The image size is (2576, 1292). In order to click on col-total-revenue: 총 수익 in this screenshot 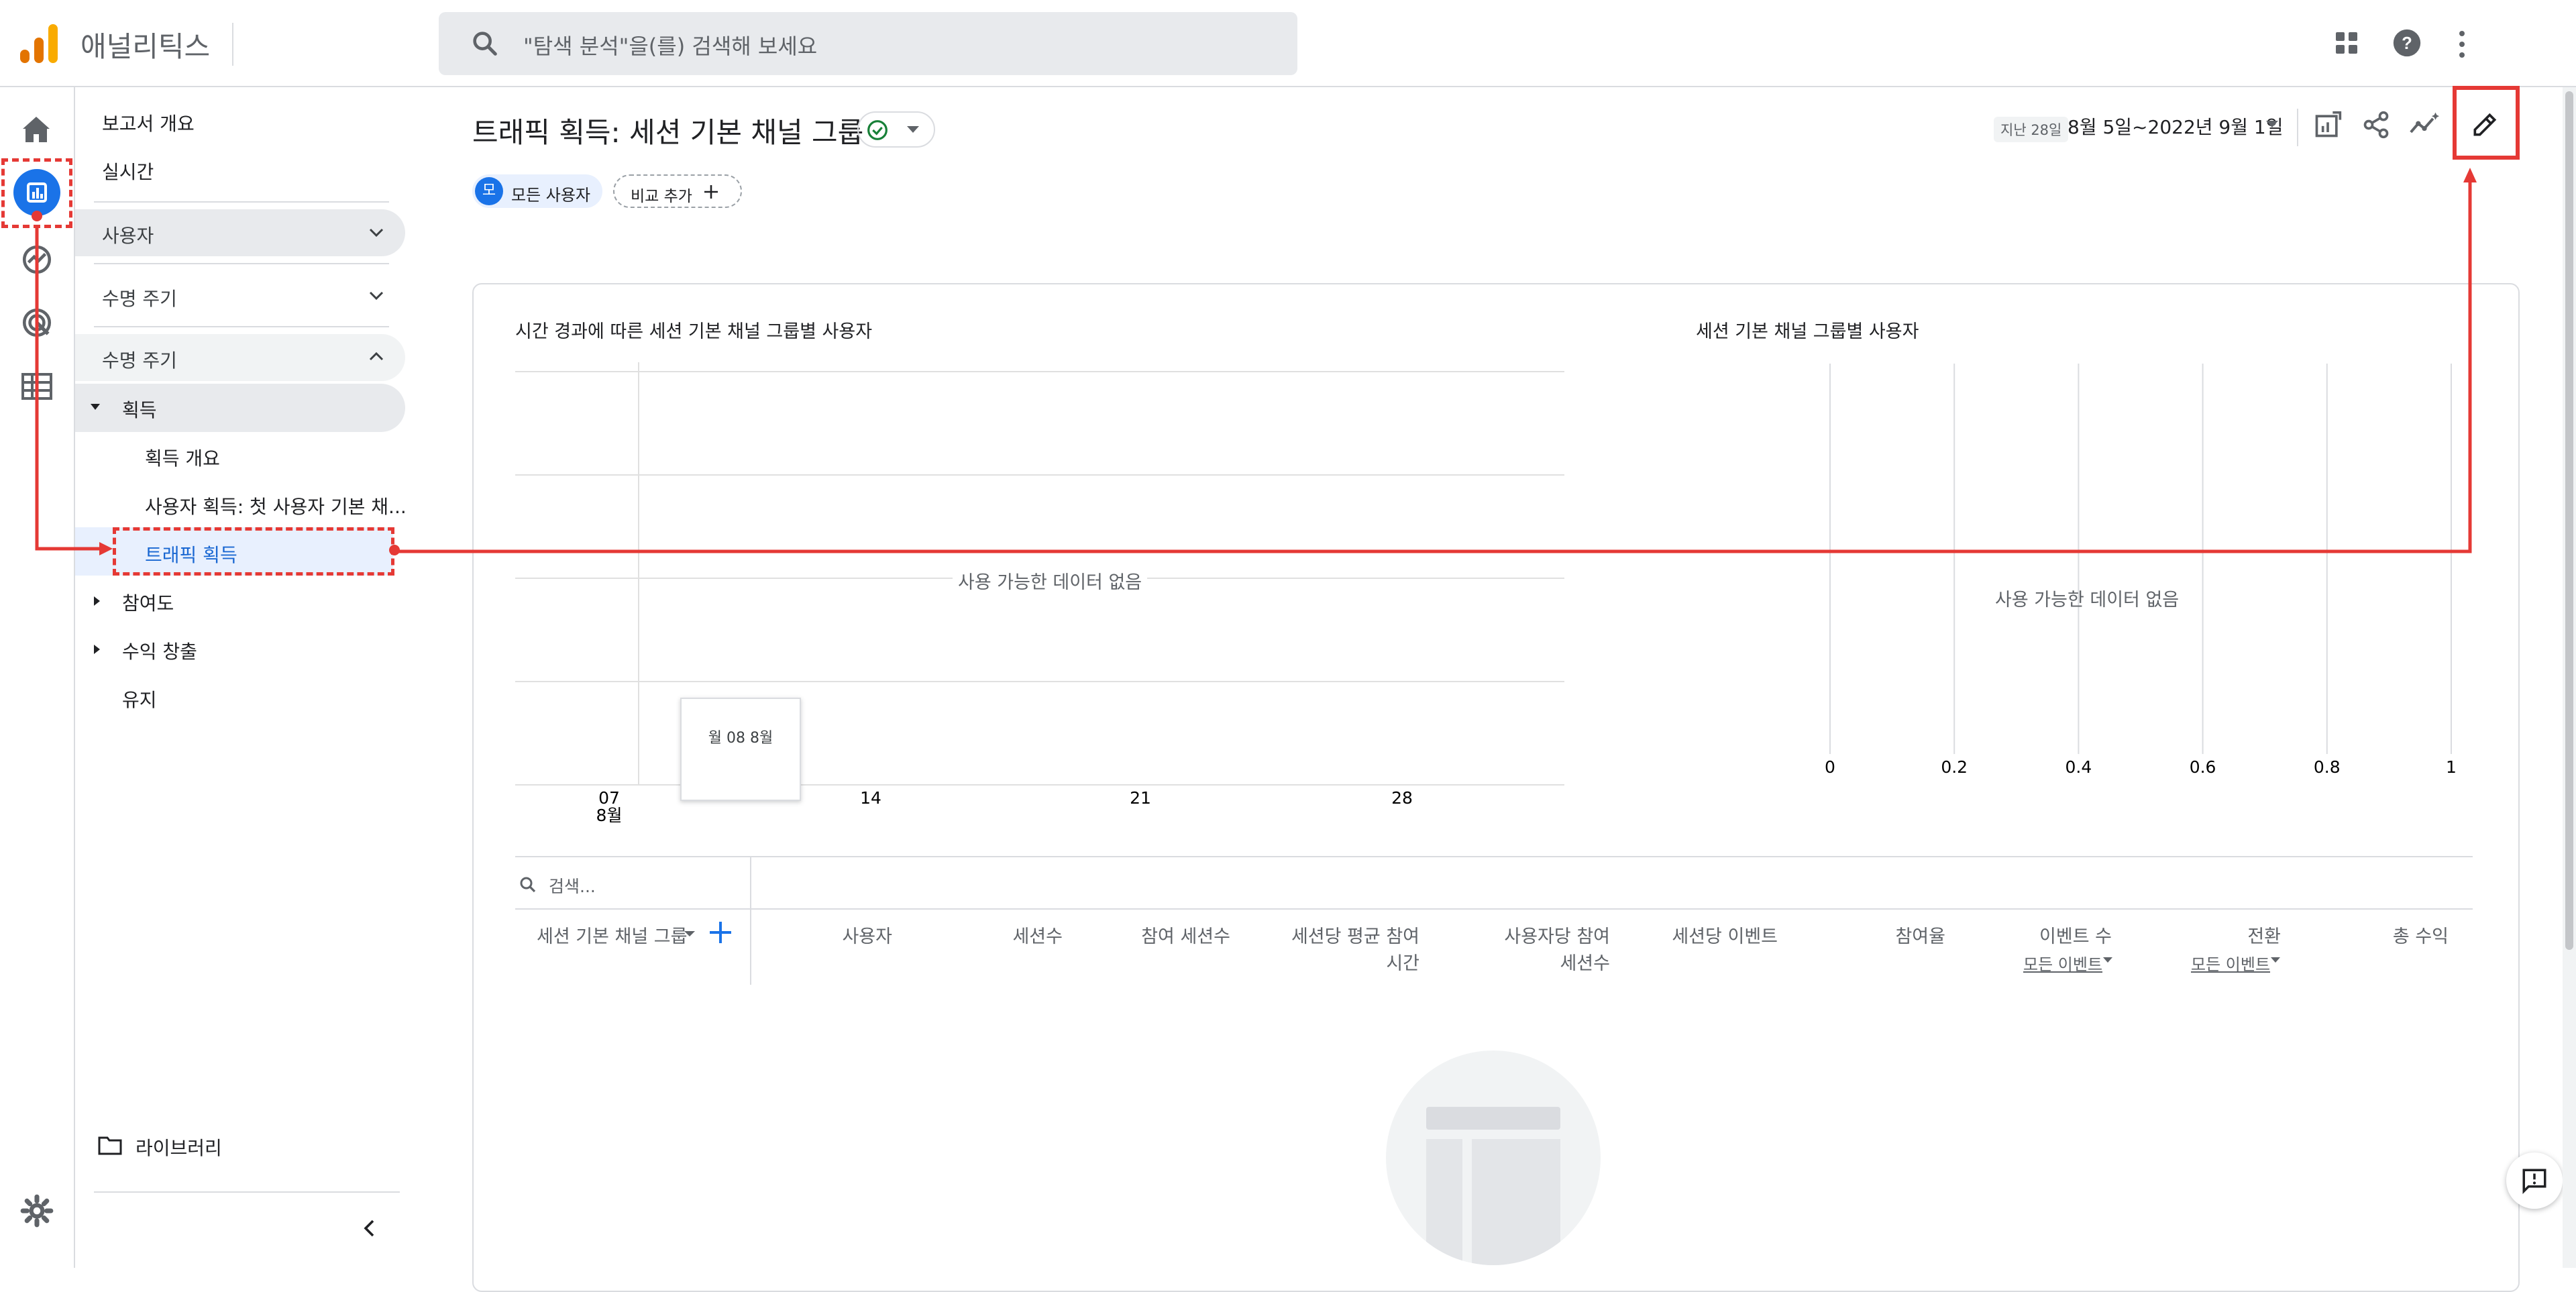, I will do `click(2381, 935)`.